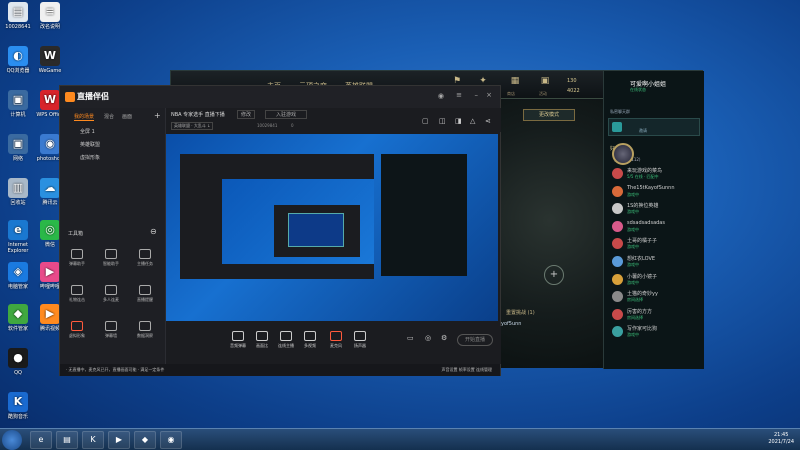  I want to click on tool-label: 多人连麦, so click(111, 299).